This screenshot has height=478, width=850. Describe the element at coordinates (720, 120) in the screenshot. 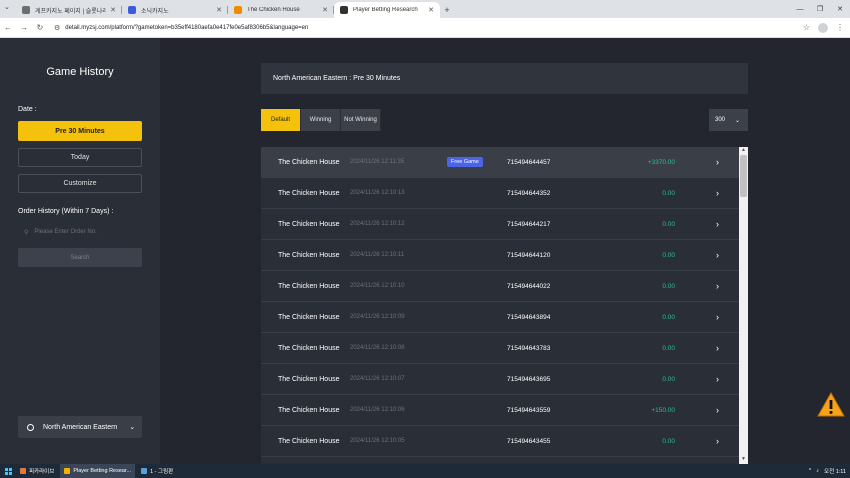

I see `page-size-value: 300` at that location.